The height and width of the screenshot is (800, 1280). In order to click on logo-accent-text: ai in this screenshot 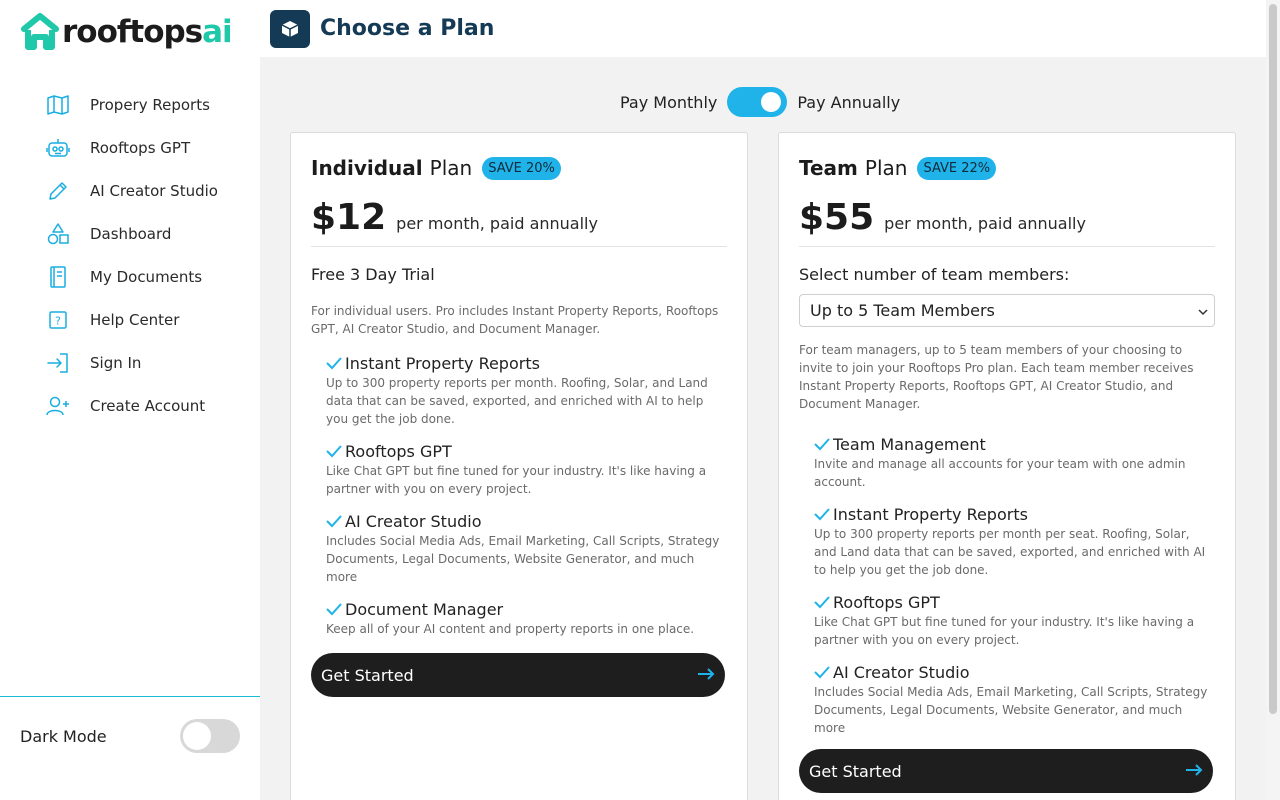, I will do `click(217, 32)`.